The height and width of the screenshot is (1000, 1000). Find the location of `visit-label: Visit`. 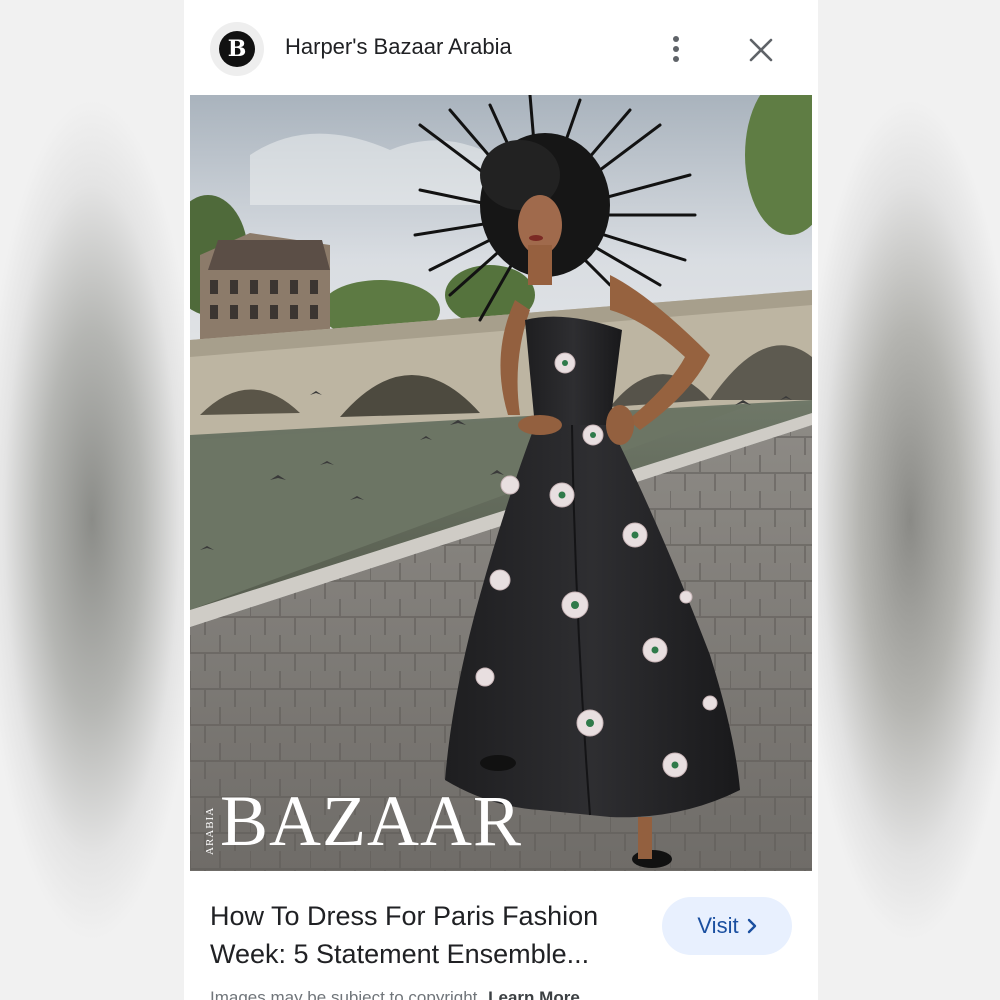

visit-label: Visit is located at coordinates (718, 925).